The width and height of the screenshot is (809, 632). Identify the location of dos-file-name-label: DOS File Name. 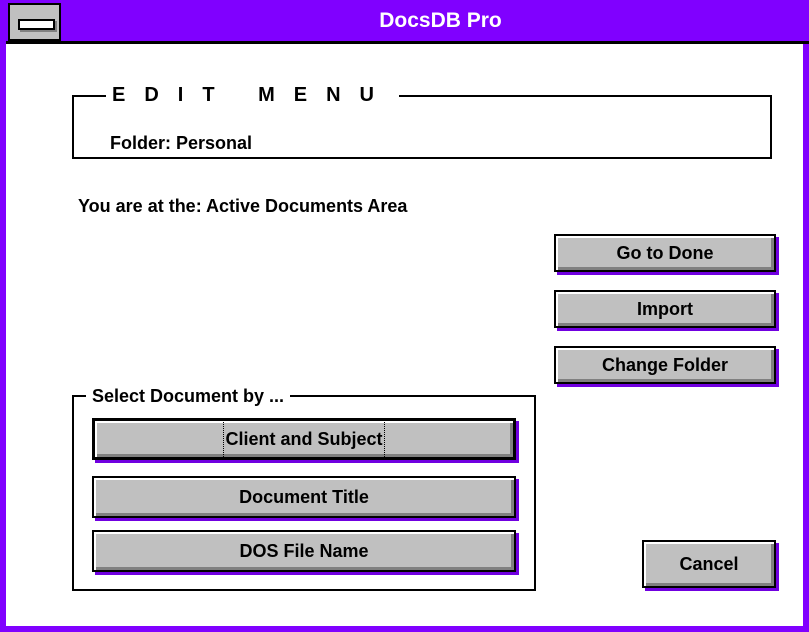
(304, 551).